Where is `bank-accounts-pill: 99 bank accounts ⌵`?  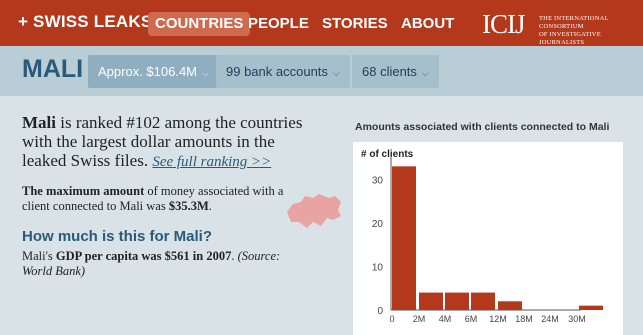
bank-accounts-pill: 99 bank accounts ⌵ is located at coordinates (283, 71).